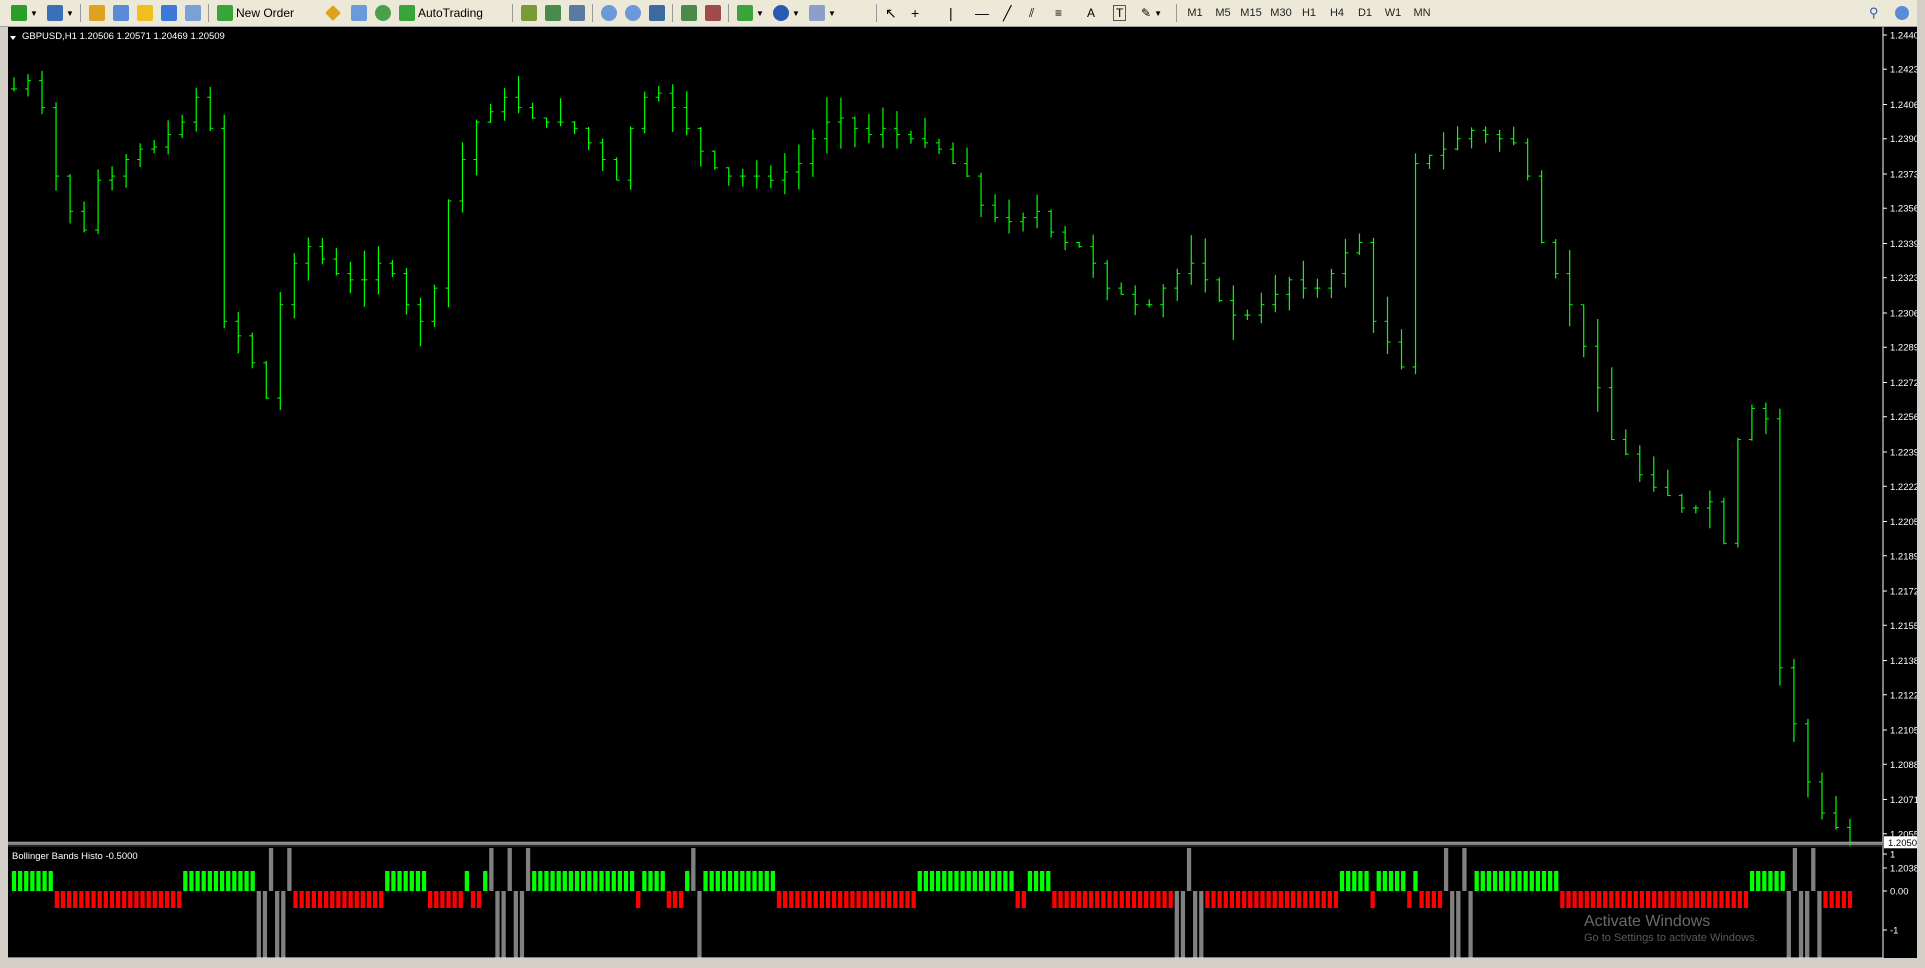 The width and height of the screenshot is (1925, 968). I want to click on periods-button: ▼, so click(786, 13).